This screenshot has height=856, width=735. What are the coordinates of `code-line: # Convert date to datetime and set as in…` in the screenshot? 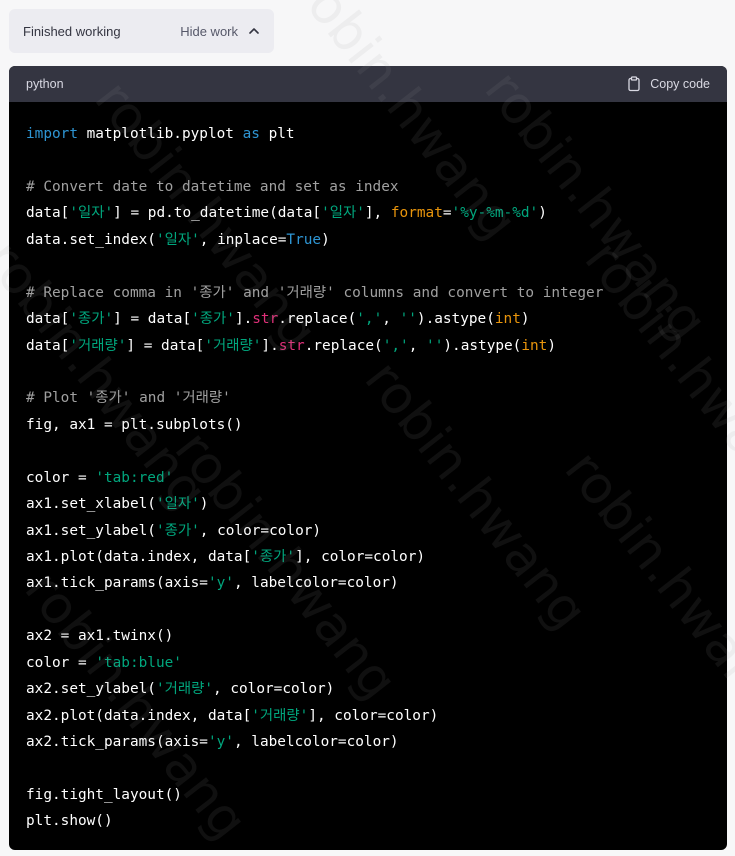 It's located at (368, 187).